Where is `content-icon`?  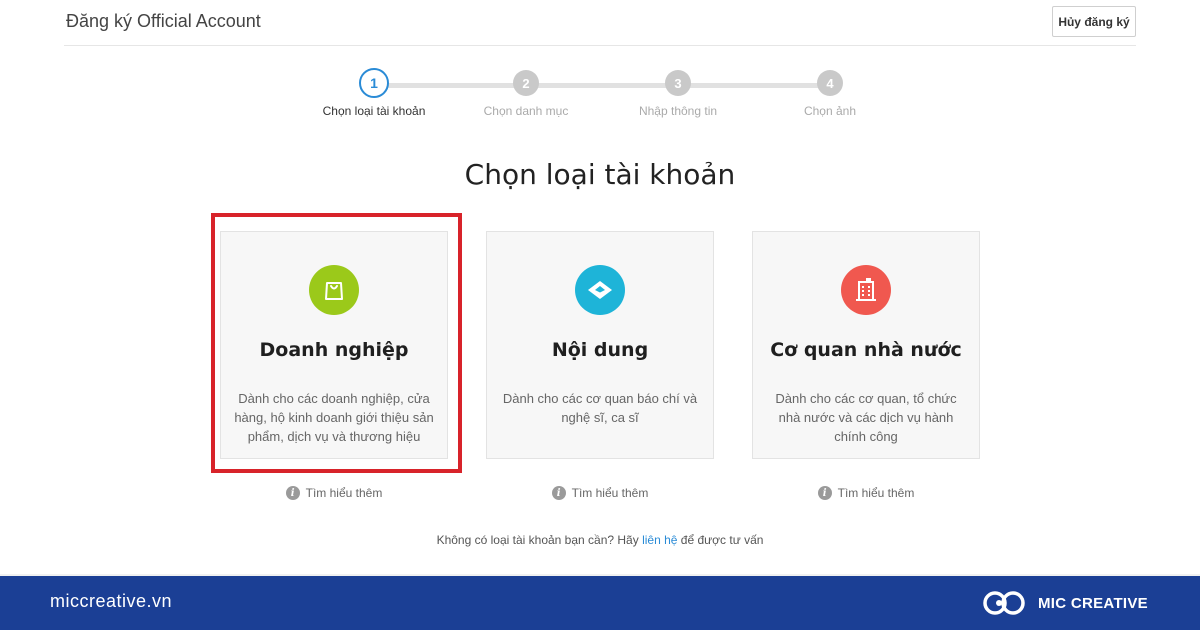 content-icon is located at coordinates (600, 290).